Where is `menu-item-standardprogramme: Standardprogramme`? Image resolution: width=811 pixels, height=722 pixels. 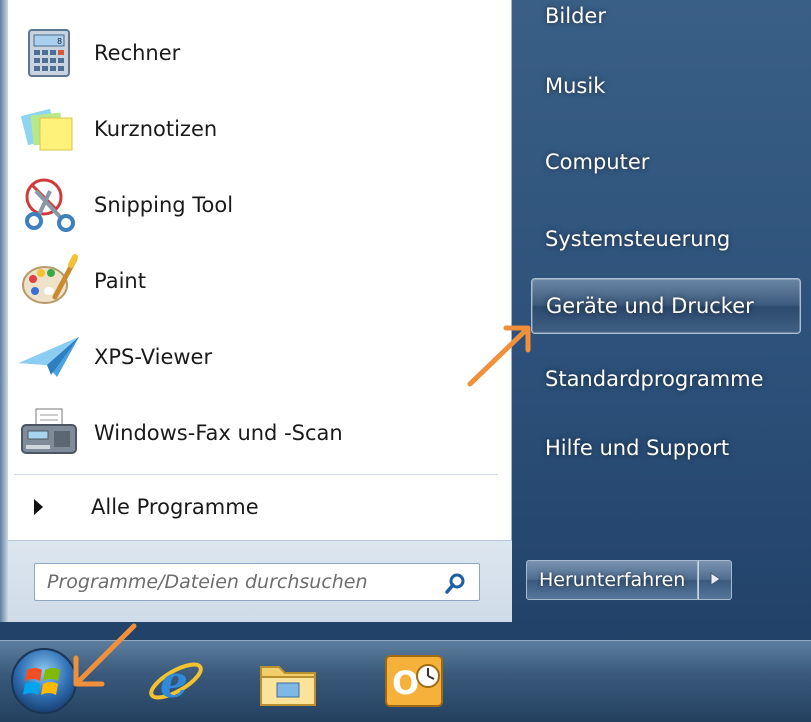
menu-item-standardprogramme: Standardprogramme is located at coordinates (666, 379).